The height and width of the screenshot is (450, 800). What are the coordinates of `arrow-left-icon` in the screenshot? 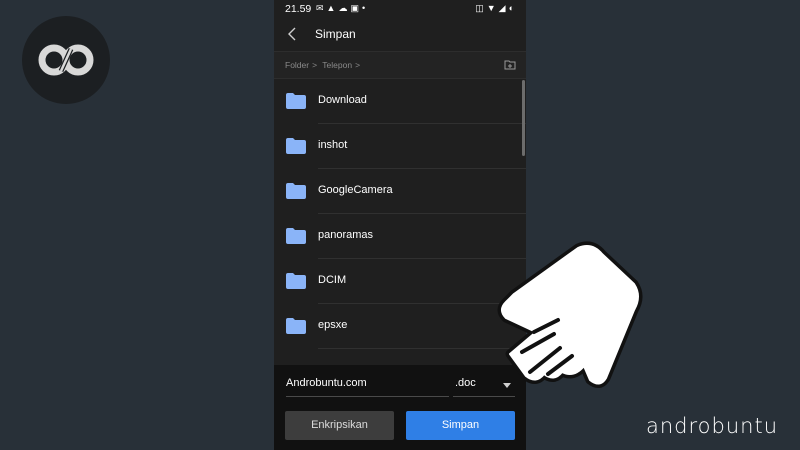 It's located at (293, 34).